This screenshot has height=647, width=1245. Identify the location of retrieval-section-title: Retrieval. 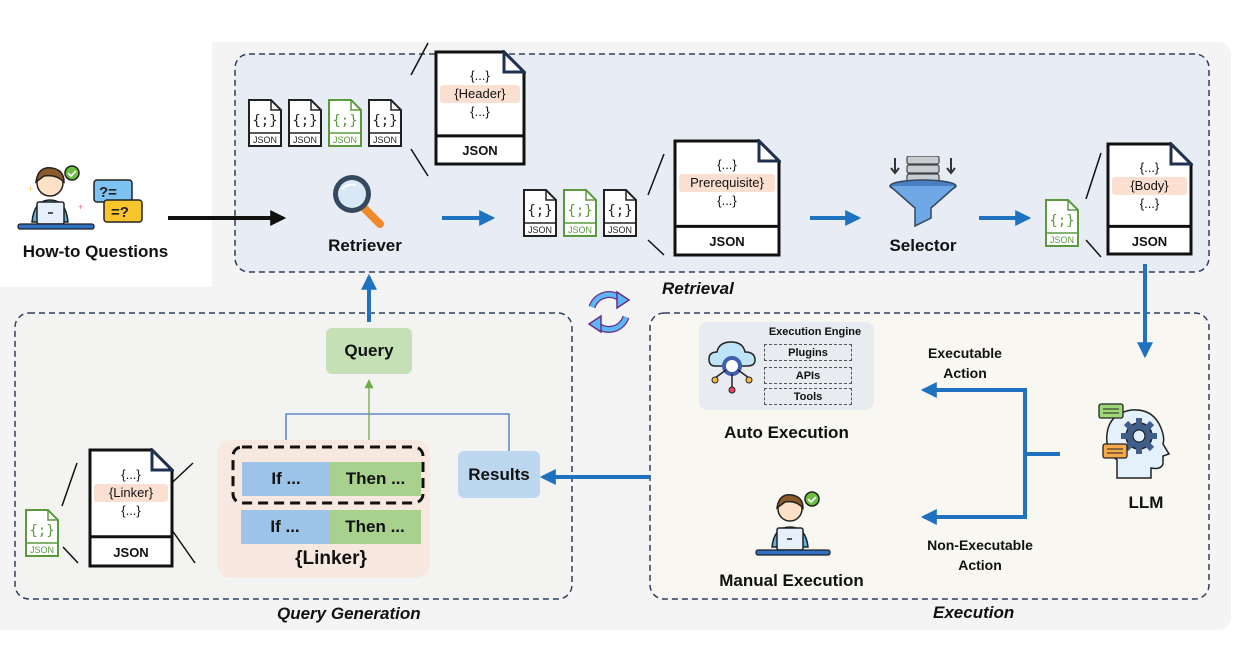
(698, 288).